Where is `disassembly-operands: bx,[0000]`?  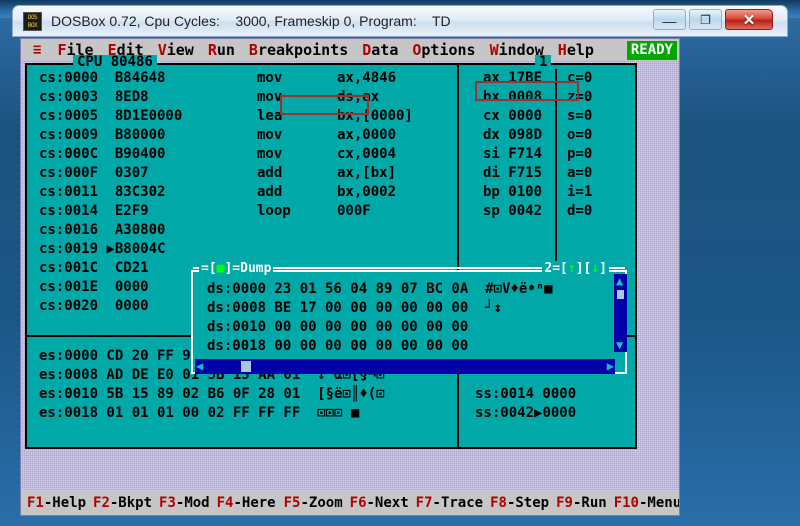 disassembly-operands: bx,[0000] is located at coordinates (375, 116).